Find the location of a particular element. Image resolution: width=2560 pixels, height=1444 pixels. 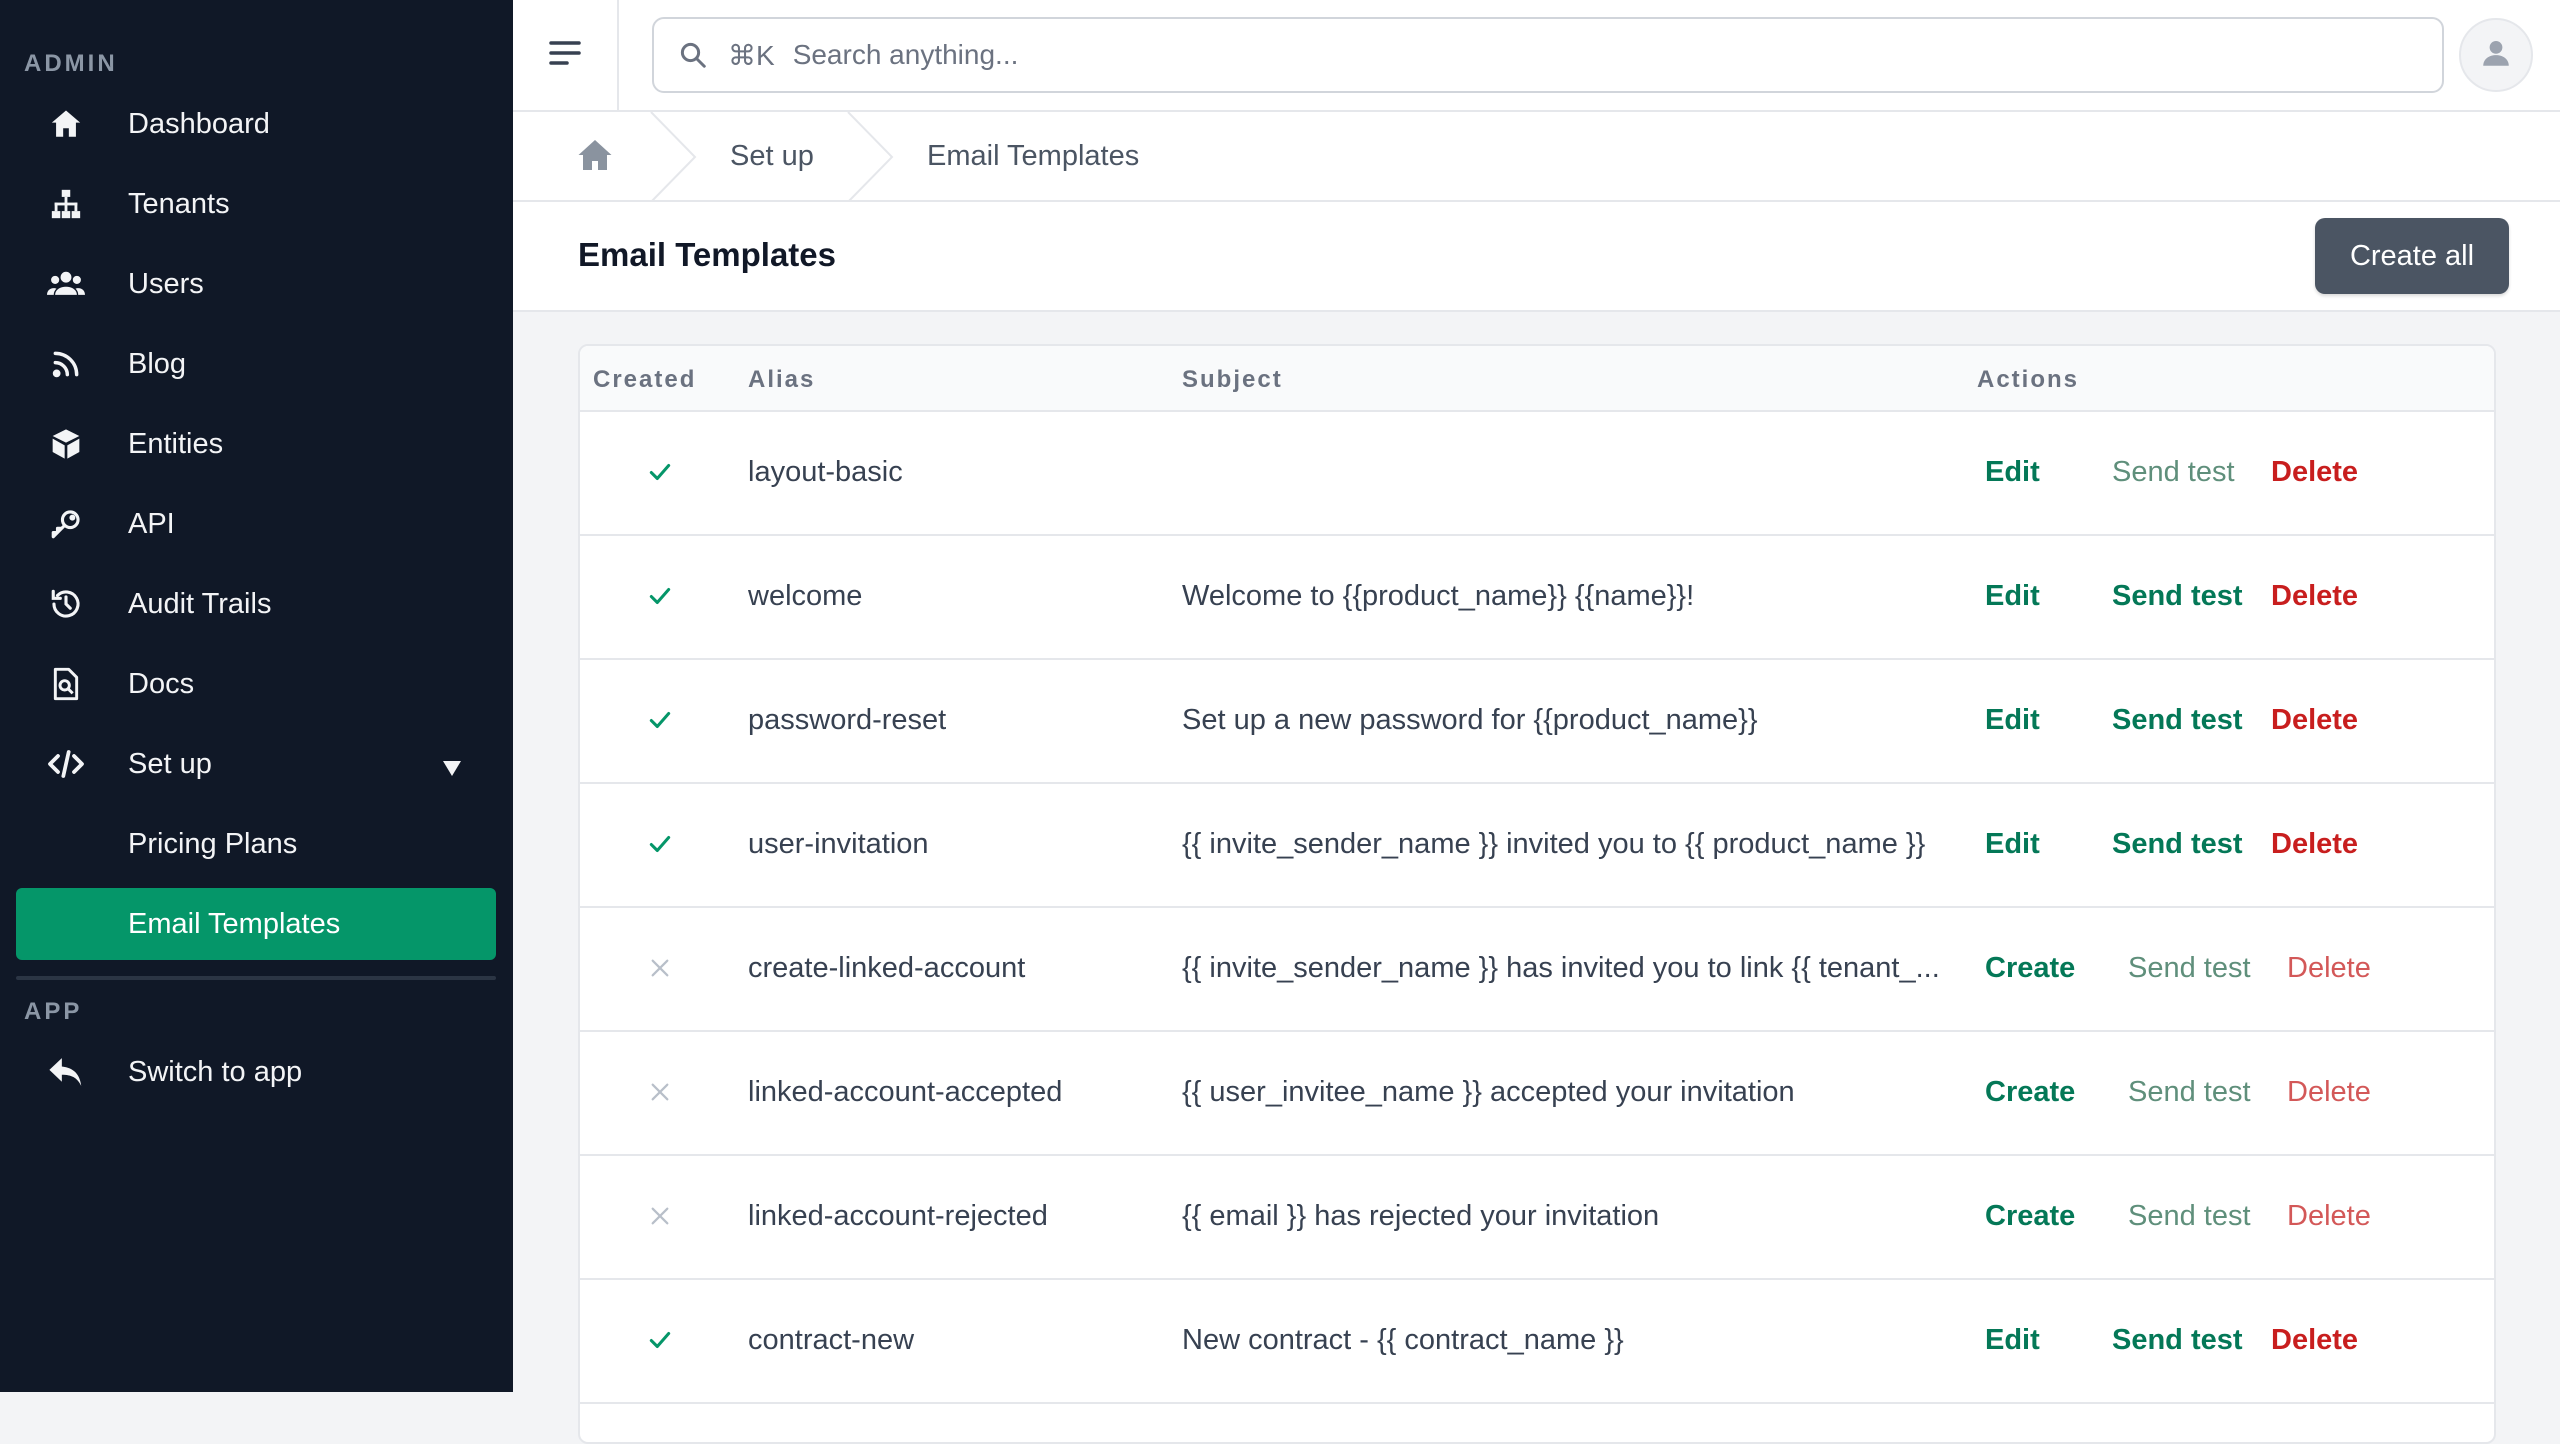

breadcrumb-email-templates: Email Templates is located at coordinates (1033, 156).